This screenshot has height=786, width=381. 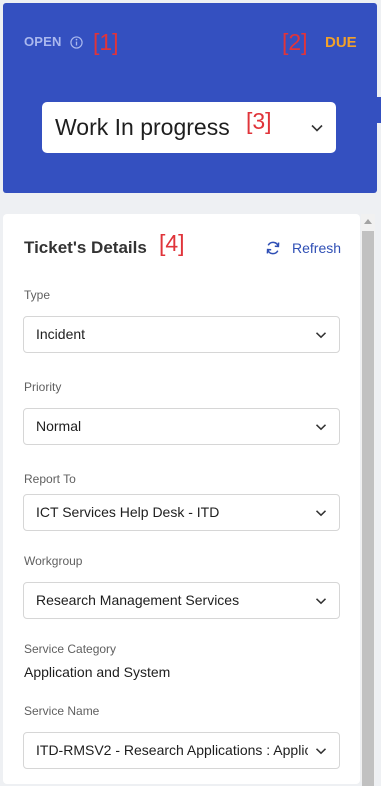 I want to click on scrollbar, so click(x=368, y=500).